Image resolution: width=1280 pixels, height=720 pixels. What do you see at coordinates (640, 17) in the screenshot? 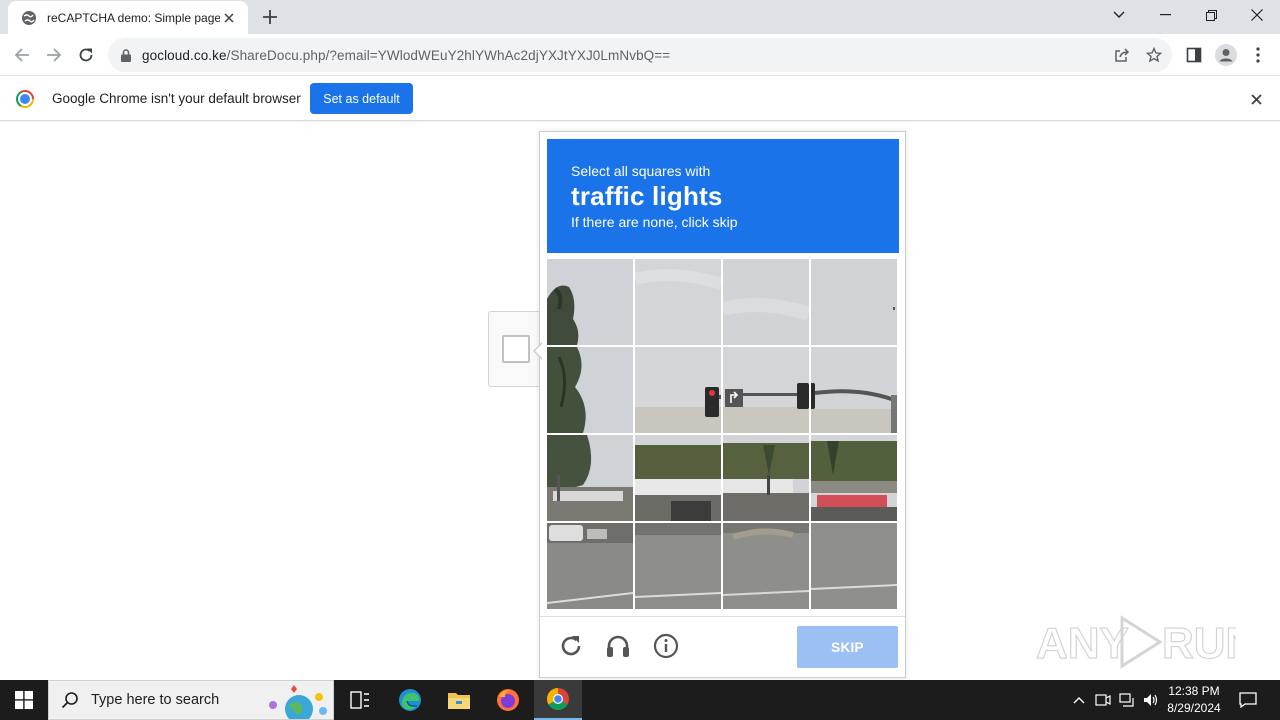
I see `tab-strip: reCAPTCHA demo: Simple page` at bounding box center [640, 17].